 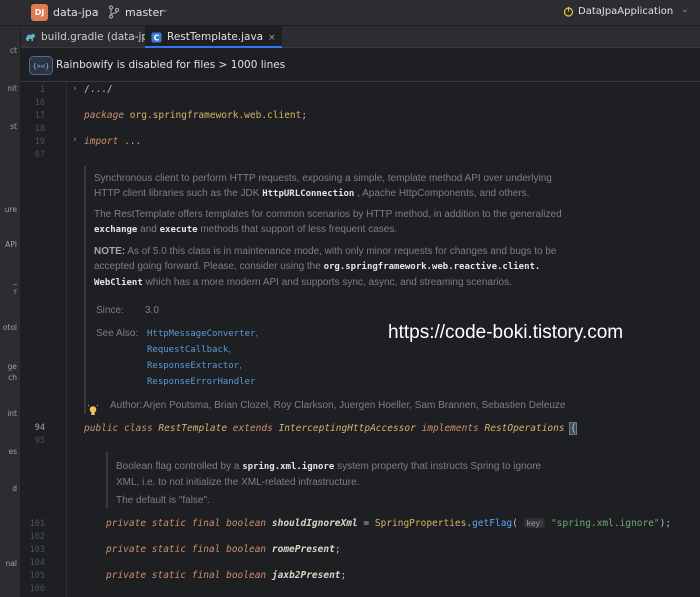 I want to click on panel-fragment: d, so click(x=14, y=488).